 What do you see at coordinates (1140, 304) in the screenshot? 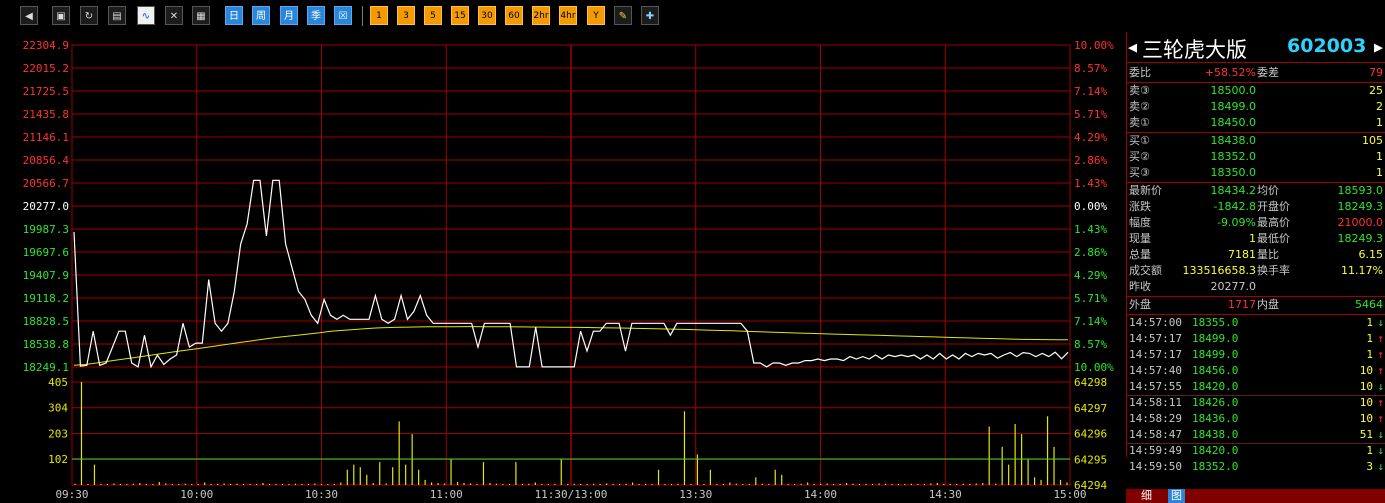
I see `waipan-label: 外盘` at bounding box center [1140, 304].